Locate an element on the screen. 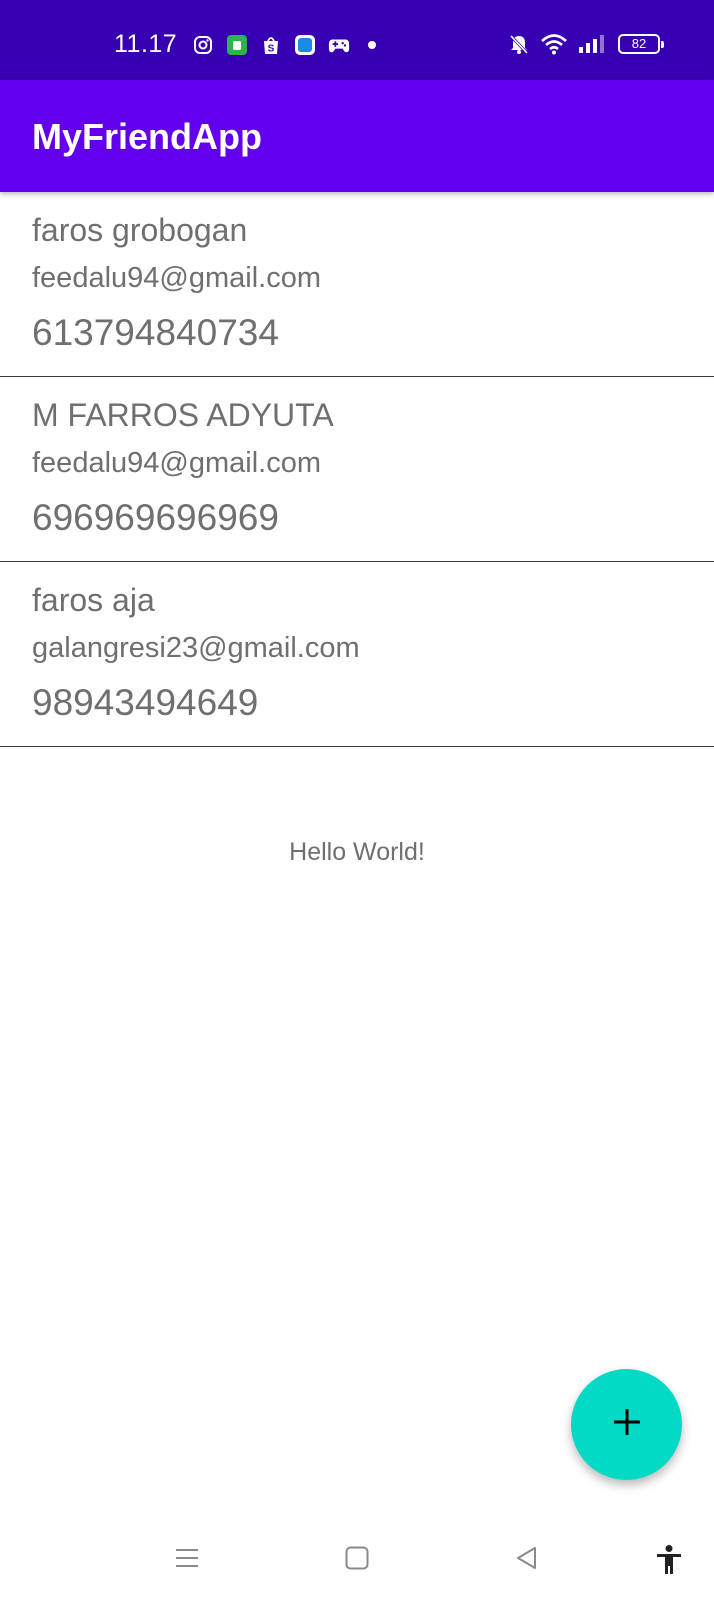  app-title: MyFriendApp is located at coordinates (147, 136).